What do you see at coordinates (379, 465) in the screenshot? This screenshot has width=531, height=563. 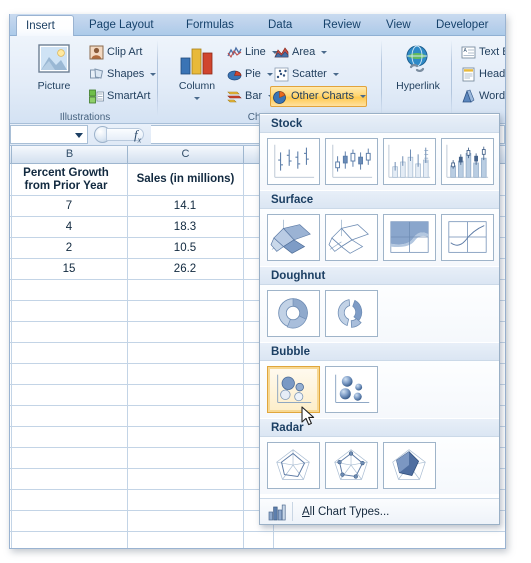 I see `gallery-section-body-radar` at bounding box center [379, 465].